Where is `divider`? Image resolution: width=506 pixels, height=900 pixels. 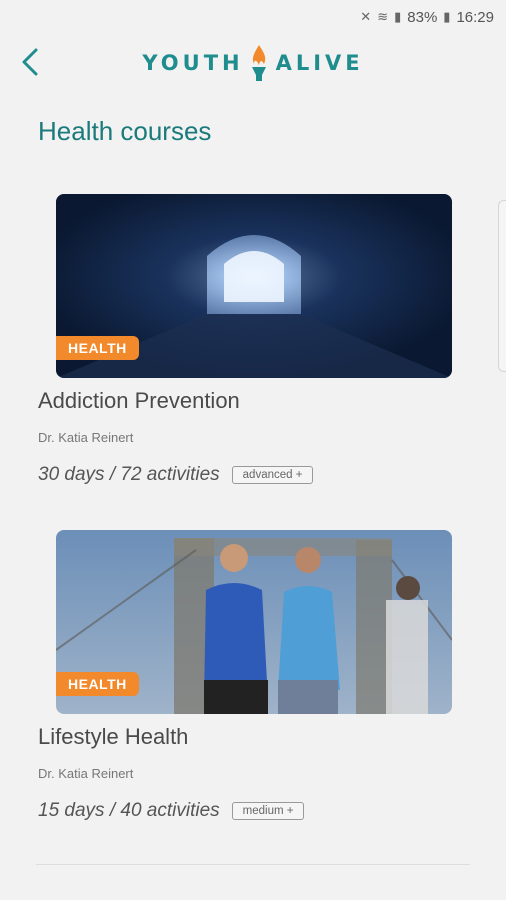 divider is located at coordinates (253, 864).